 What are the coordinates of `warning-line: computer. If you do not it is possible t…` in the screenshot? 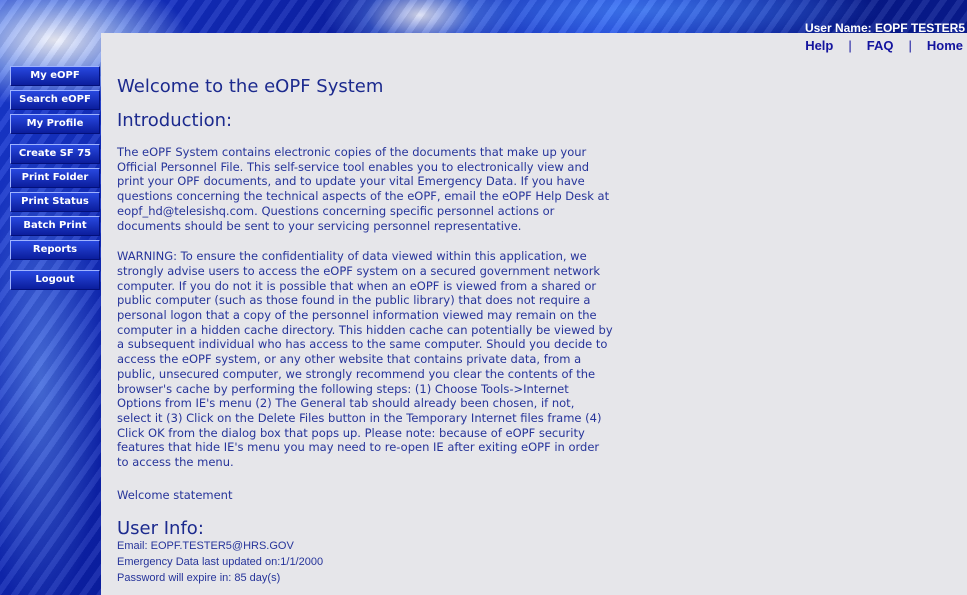 It's located at (357, 285).